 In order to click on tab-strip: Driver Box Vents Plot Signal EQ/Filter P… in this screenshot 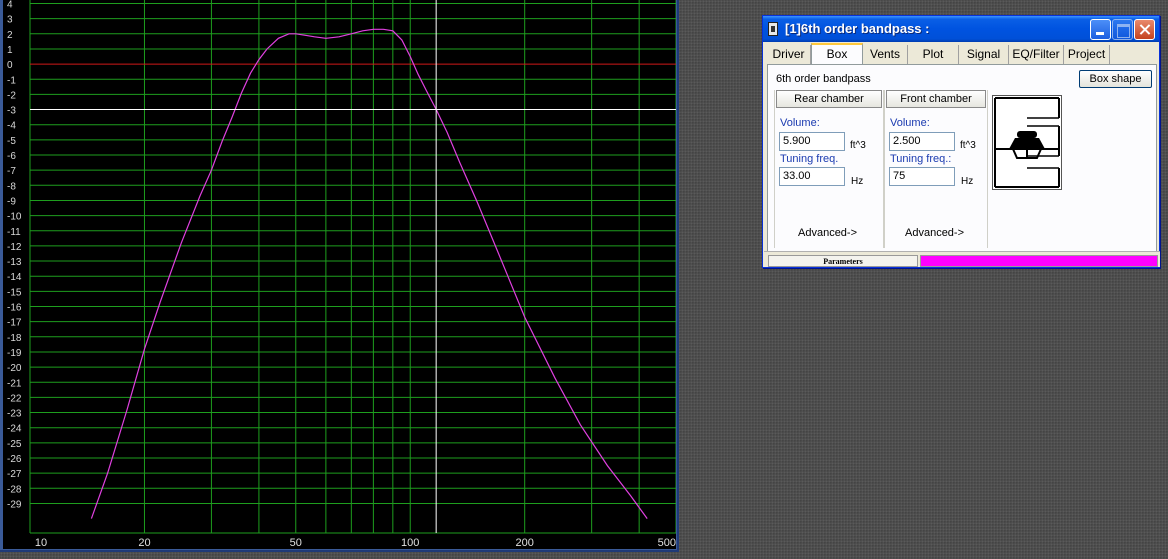, I will do `click(962, 54)`.